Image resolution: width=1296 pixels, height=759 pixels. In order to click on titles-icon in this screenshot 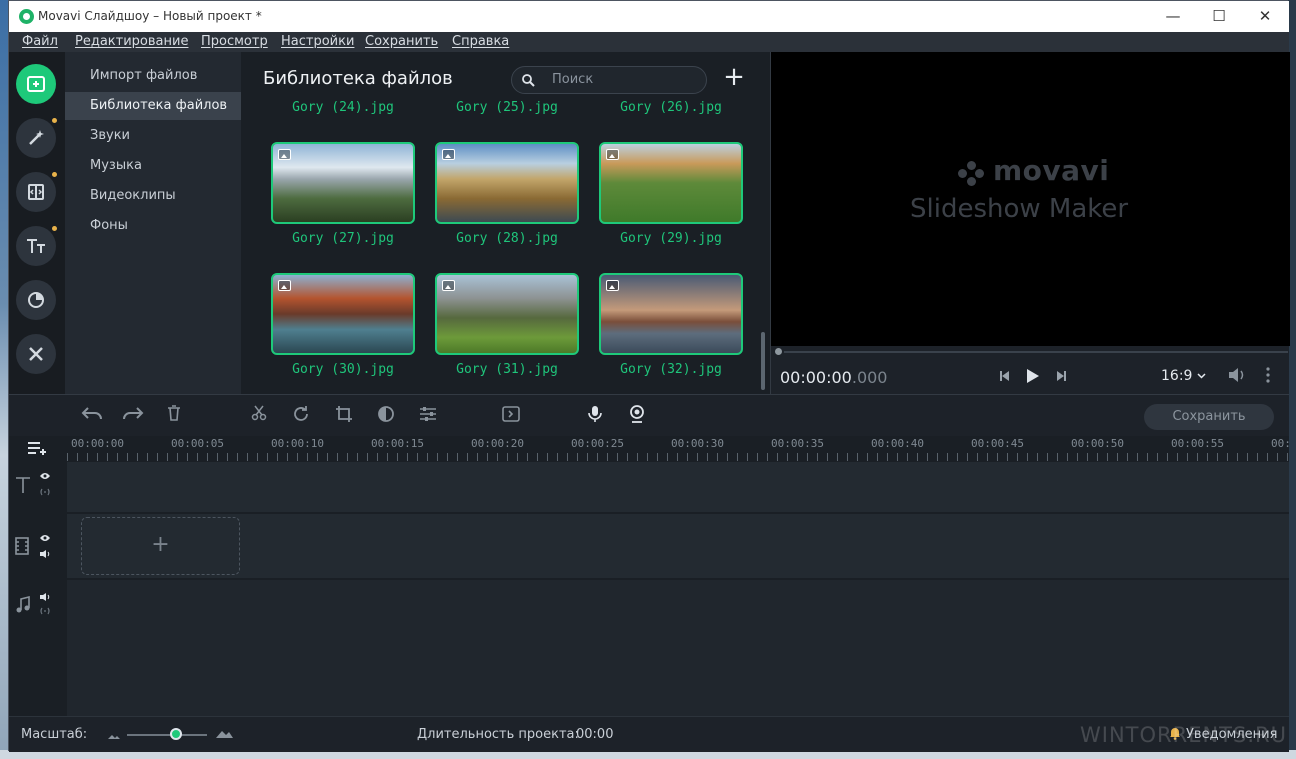, I will do `click(36, 246)`.